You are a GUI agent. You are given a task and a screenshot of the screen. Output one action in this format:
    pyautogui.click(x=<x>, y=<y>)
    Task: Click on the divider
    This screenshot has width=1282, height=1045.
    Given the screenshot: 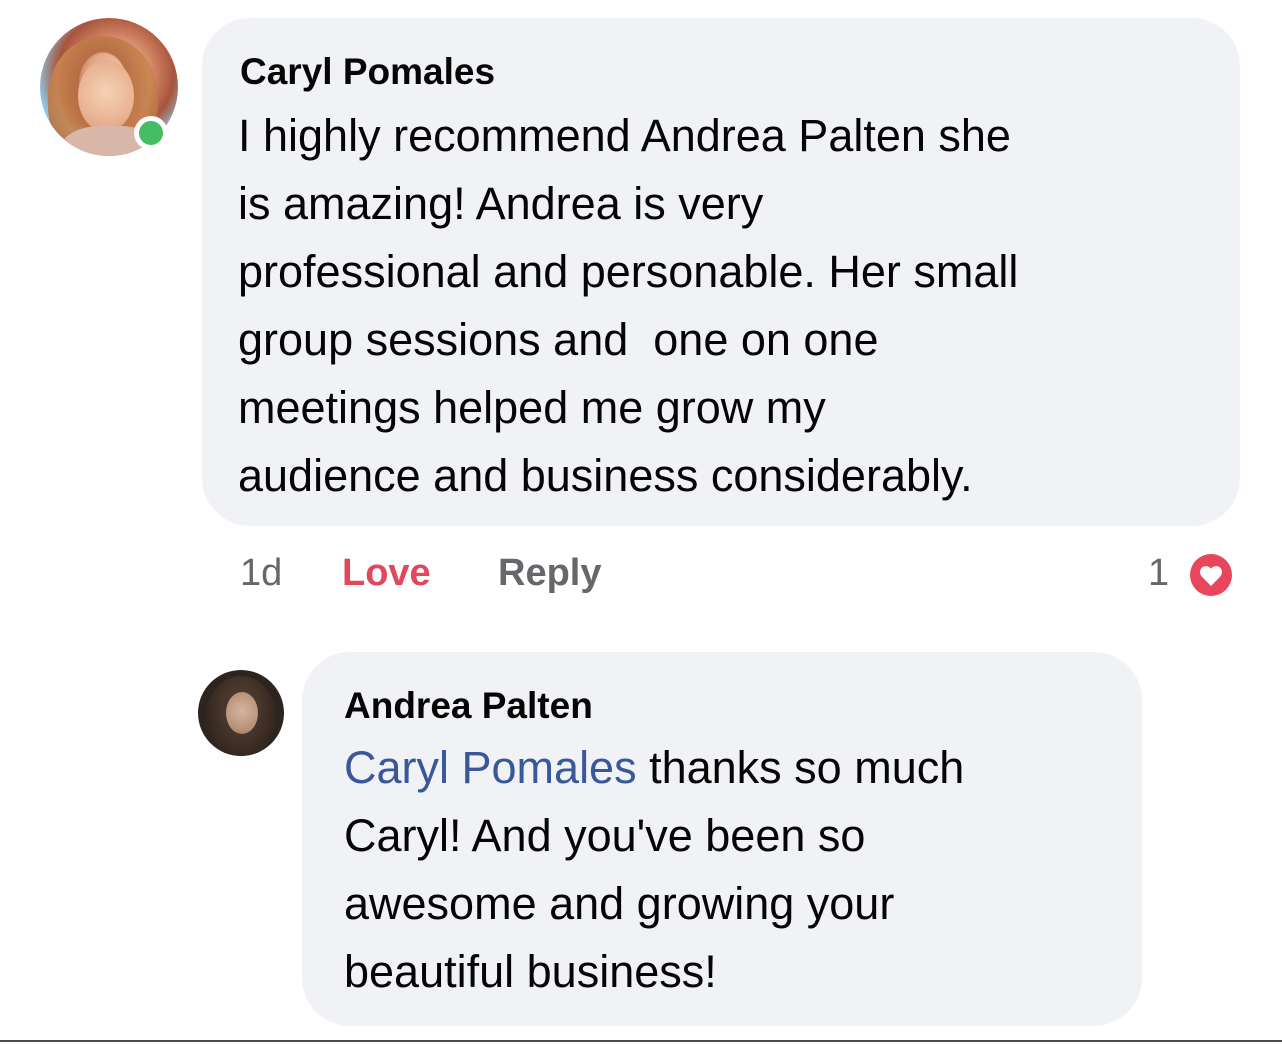 What is the action you would take?
    pyautogui.click(x=641, y=1041)
    